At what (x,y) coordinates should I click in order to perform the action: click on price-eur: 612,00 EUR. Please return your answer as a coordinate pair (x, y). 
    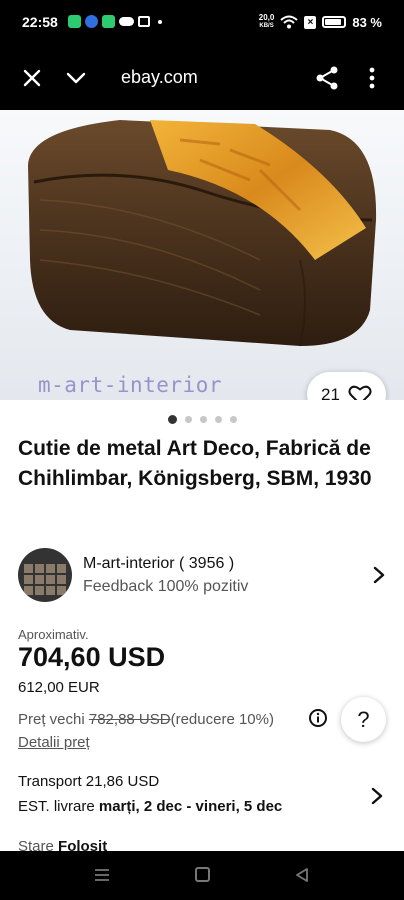
    Looking at the image, I should click on (59, 687).